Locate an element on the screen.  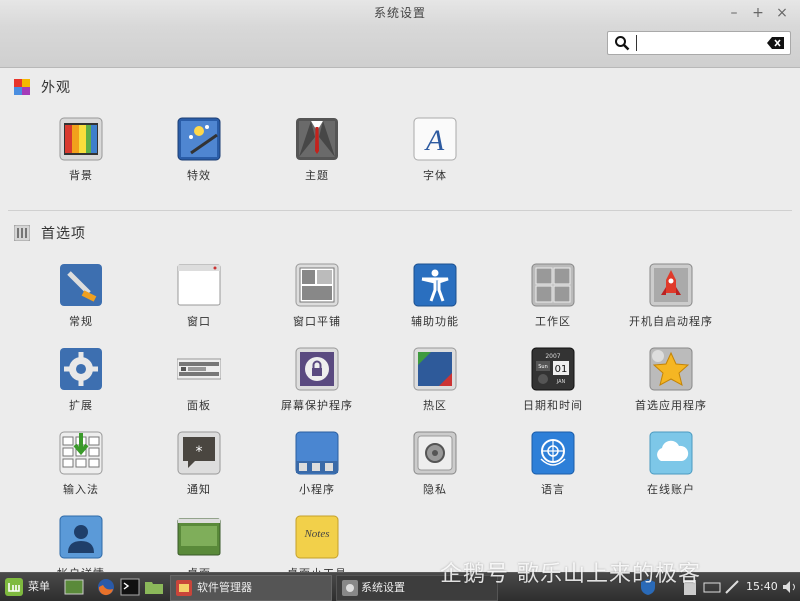
general-icon is located at coordinates (81, 285).